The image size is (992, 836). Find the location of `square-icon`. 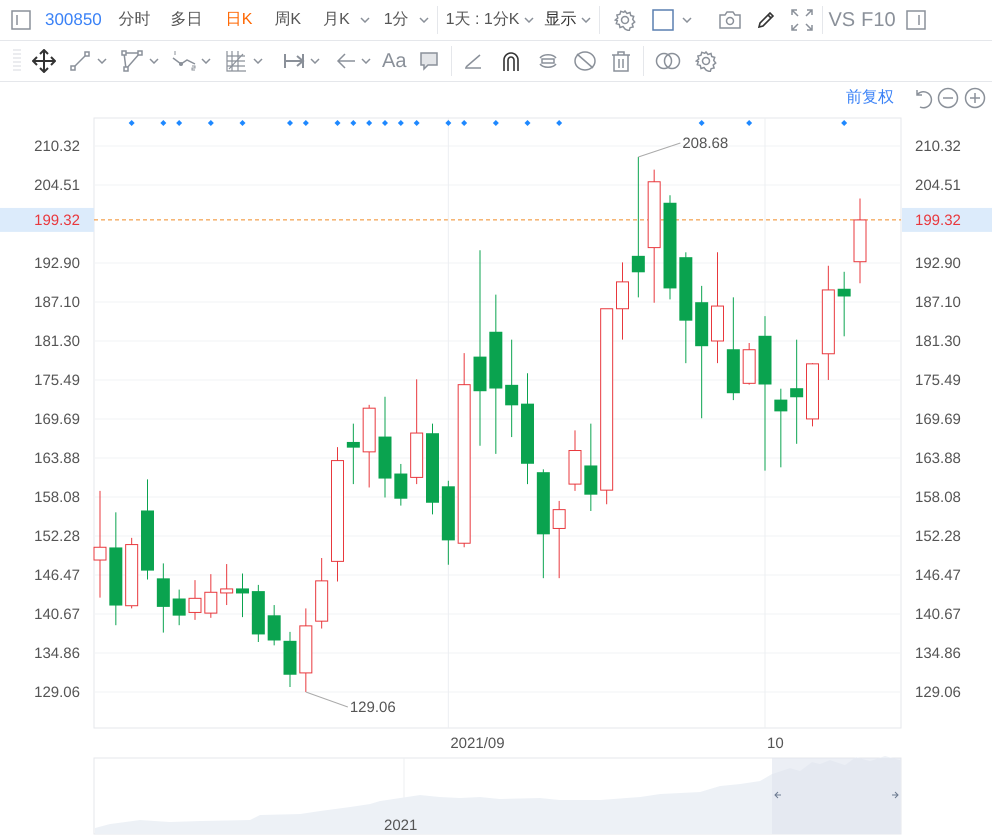

square-icon is located at coordinates (663, 20).